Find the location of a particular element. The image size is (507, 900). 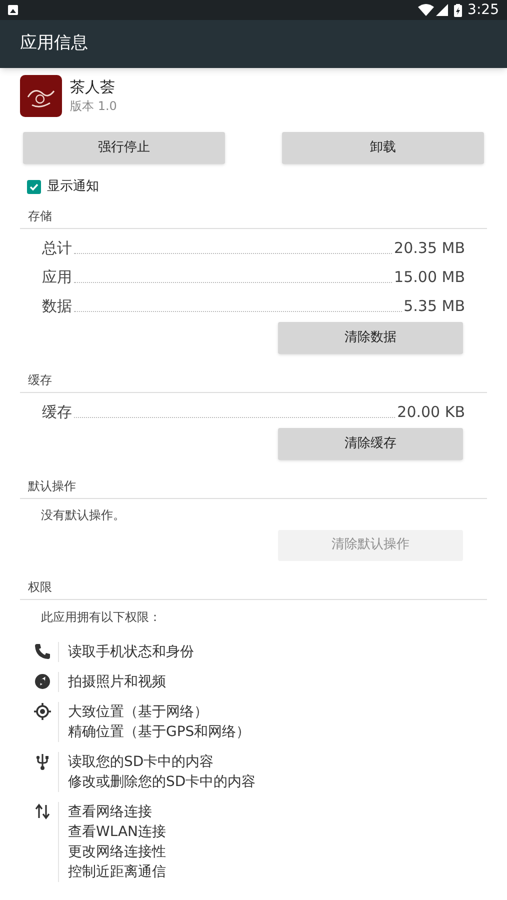

permission-text: 读取手机状态和身份 is located at coordinates (131, 652).